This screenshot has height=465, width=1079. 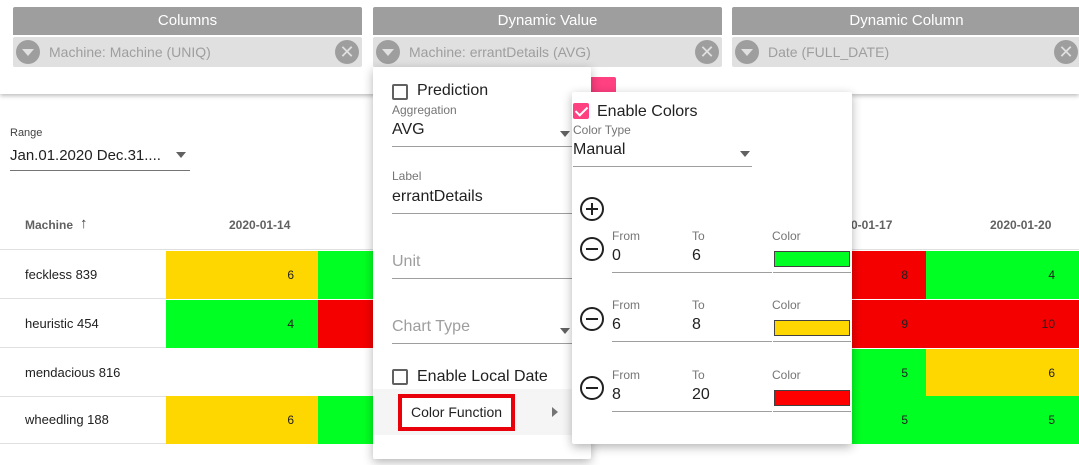 I want to click on dynamic-value-header: Dynamic Value, so click(x=547, y=21).